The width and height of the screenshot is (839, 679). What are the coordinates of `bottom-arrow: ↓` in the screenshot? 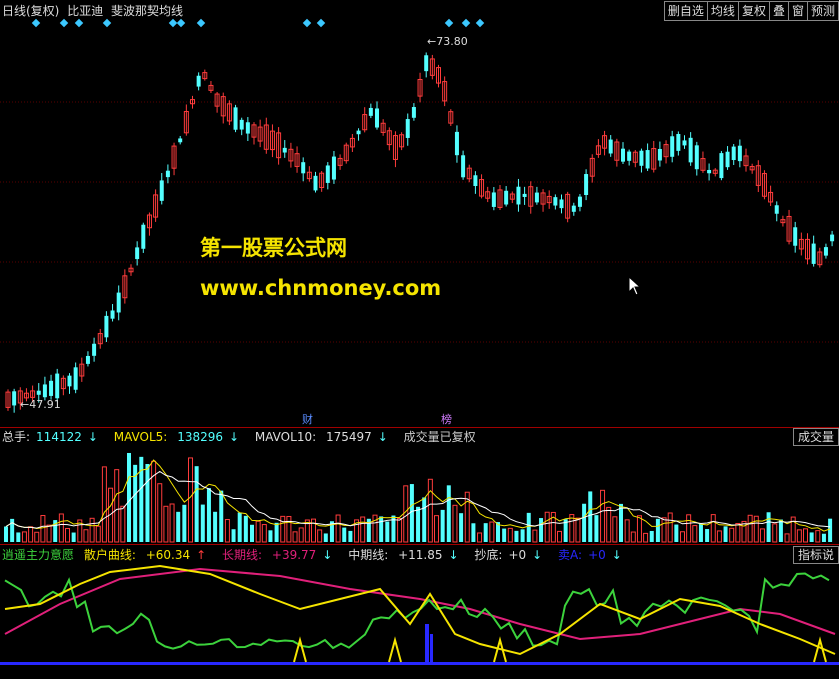 It's located at (537, 555).